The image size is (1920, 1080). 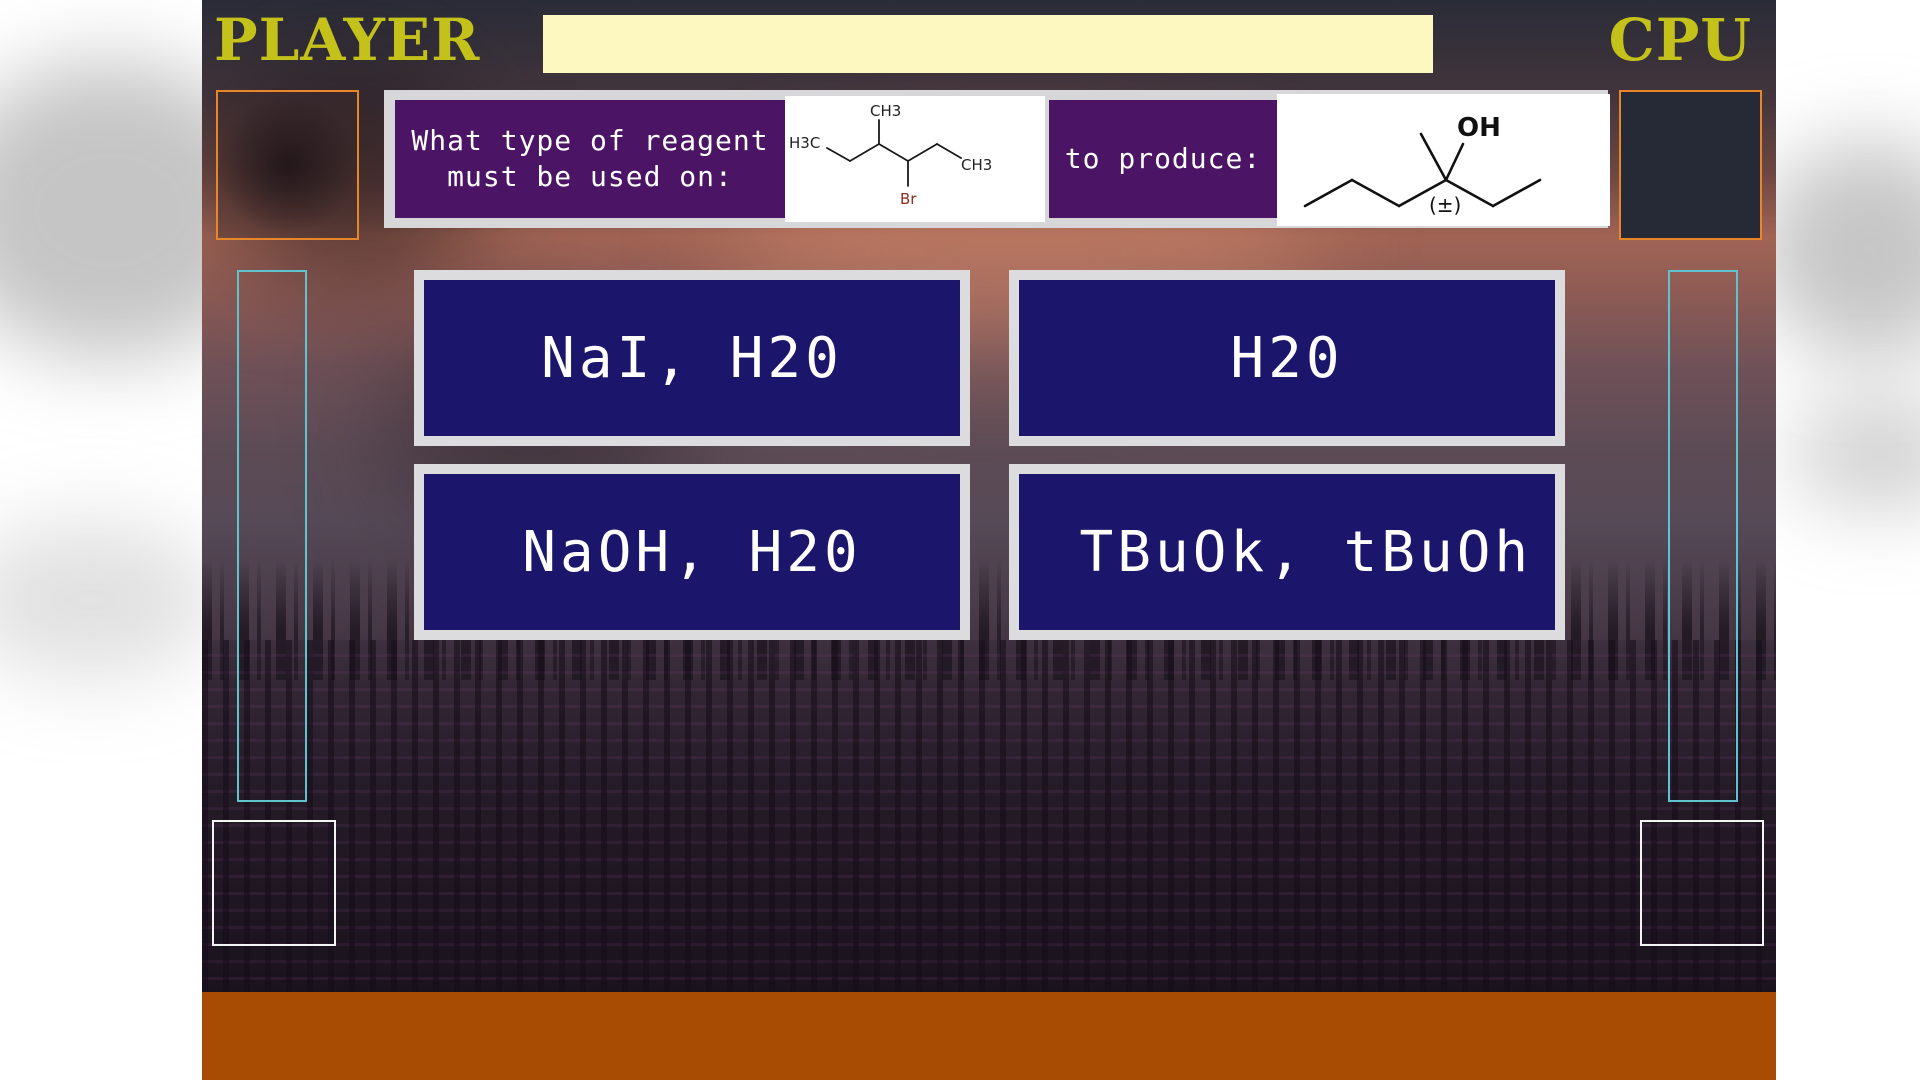 What do you see at coordinates (1445, 205) in the screenshot?
I see `product-stereo-label: (±)` at bounding box center [1445, 205].